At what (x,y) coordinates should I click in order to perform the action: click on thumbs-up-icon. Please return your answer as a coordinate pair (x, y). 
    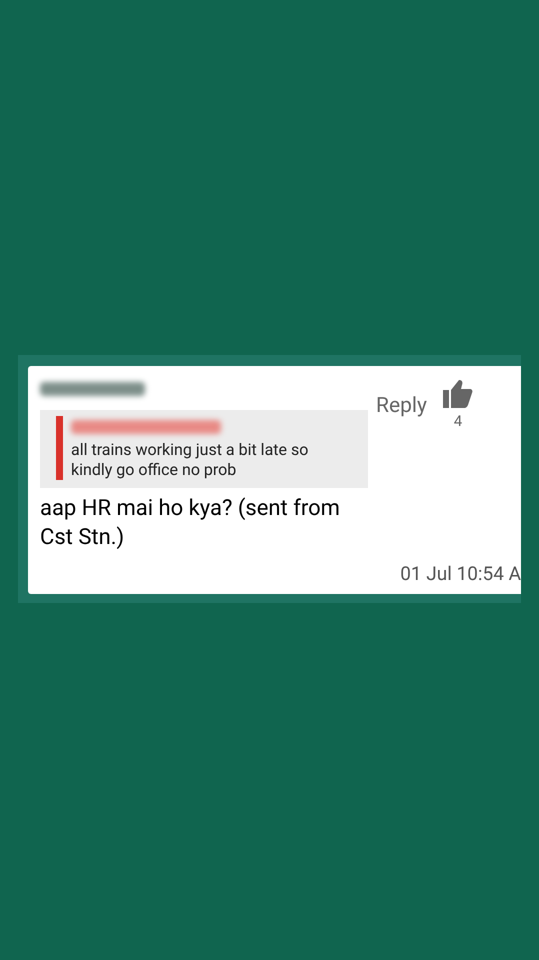
    Looking at the image, I should click on (457, 394).